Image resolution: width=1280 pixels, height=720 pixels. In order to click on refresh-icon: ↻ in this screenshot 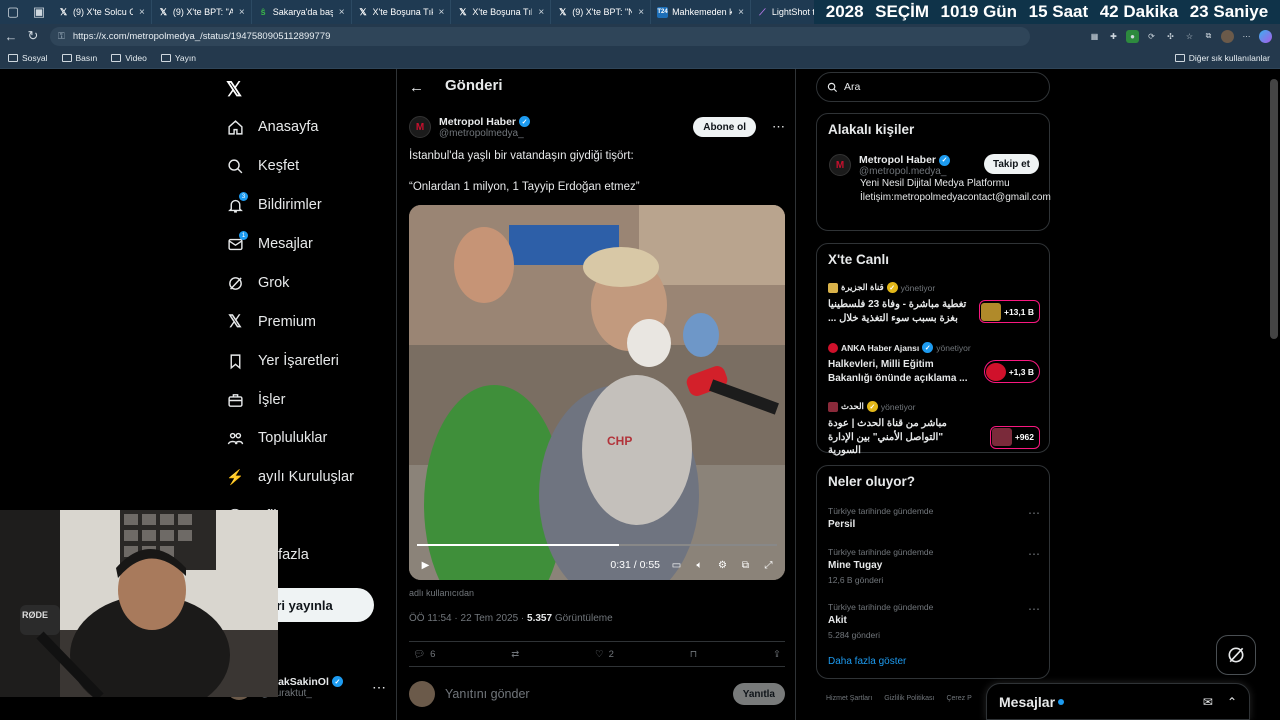, I will do `click(33, 36)`.